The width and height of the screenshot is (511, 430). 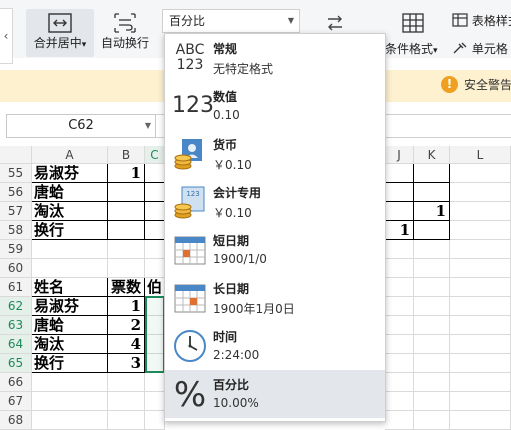 What do you see at coordinates (399, 230) in the screenshot?
I see `cell-j: 1` at bounding box center [399, 230].